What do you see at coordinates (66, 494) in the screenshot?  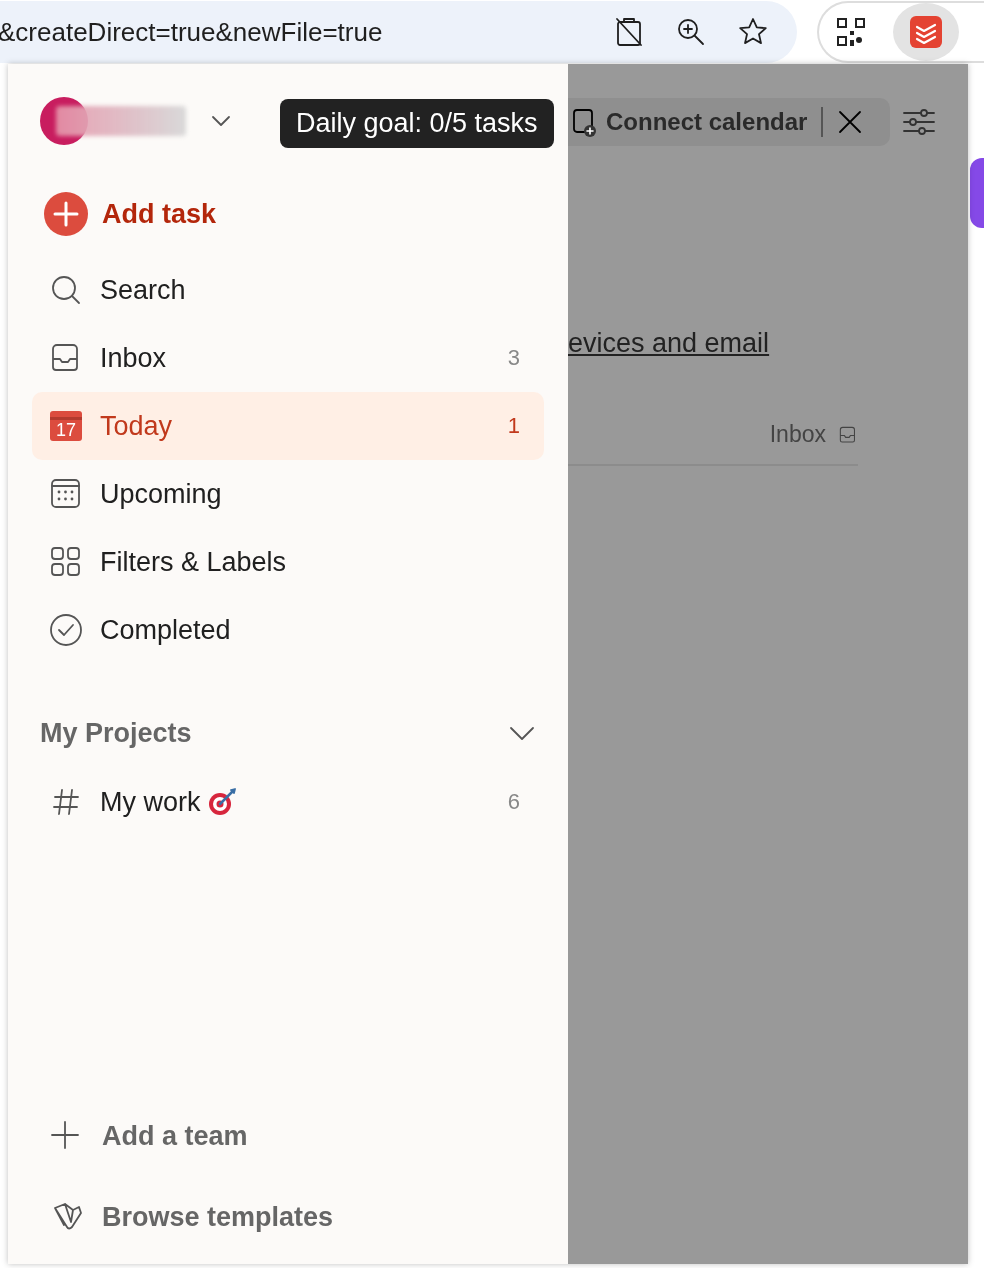 I see `calendar-grid-icon` at bounding box center [66, 494].